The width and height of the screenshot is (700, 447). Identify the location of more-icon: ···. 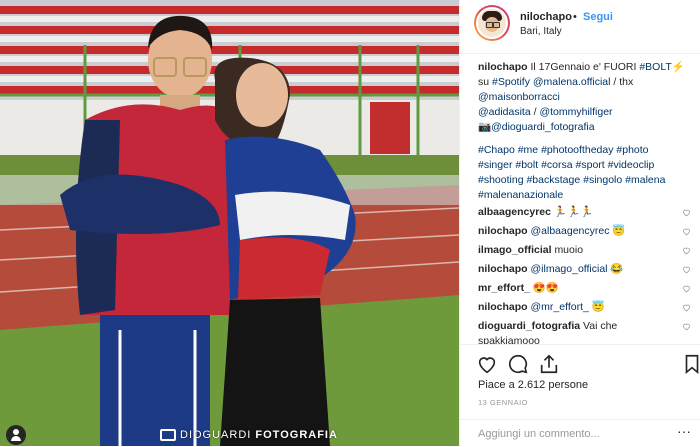
(684, 431).